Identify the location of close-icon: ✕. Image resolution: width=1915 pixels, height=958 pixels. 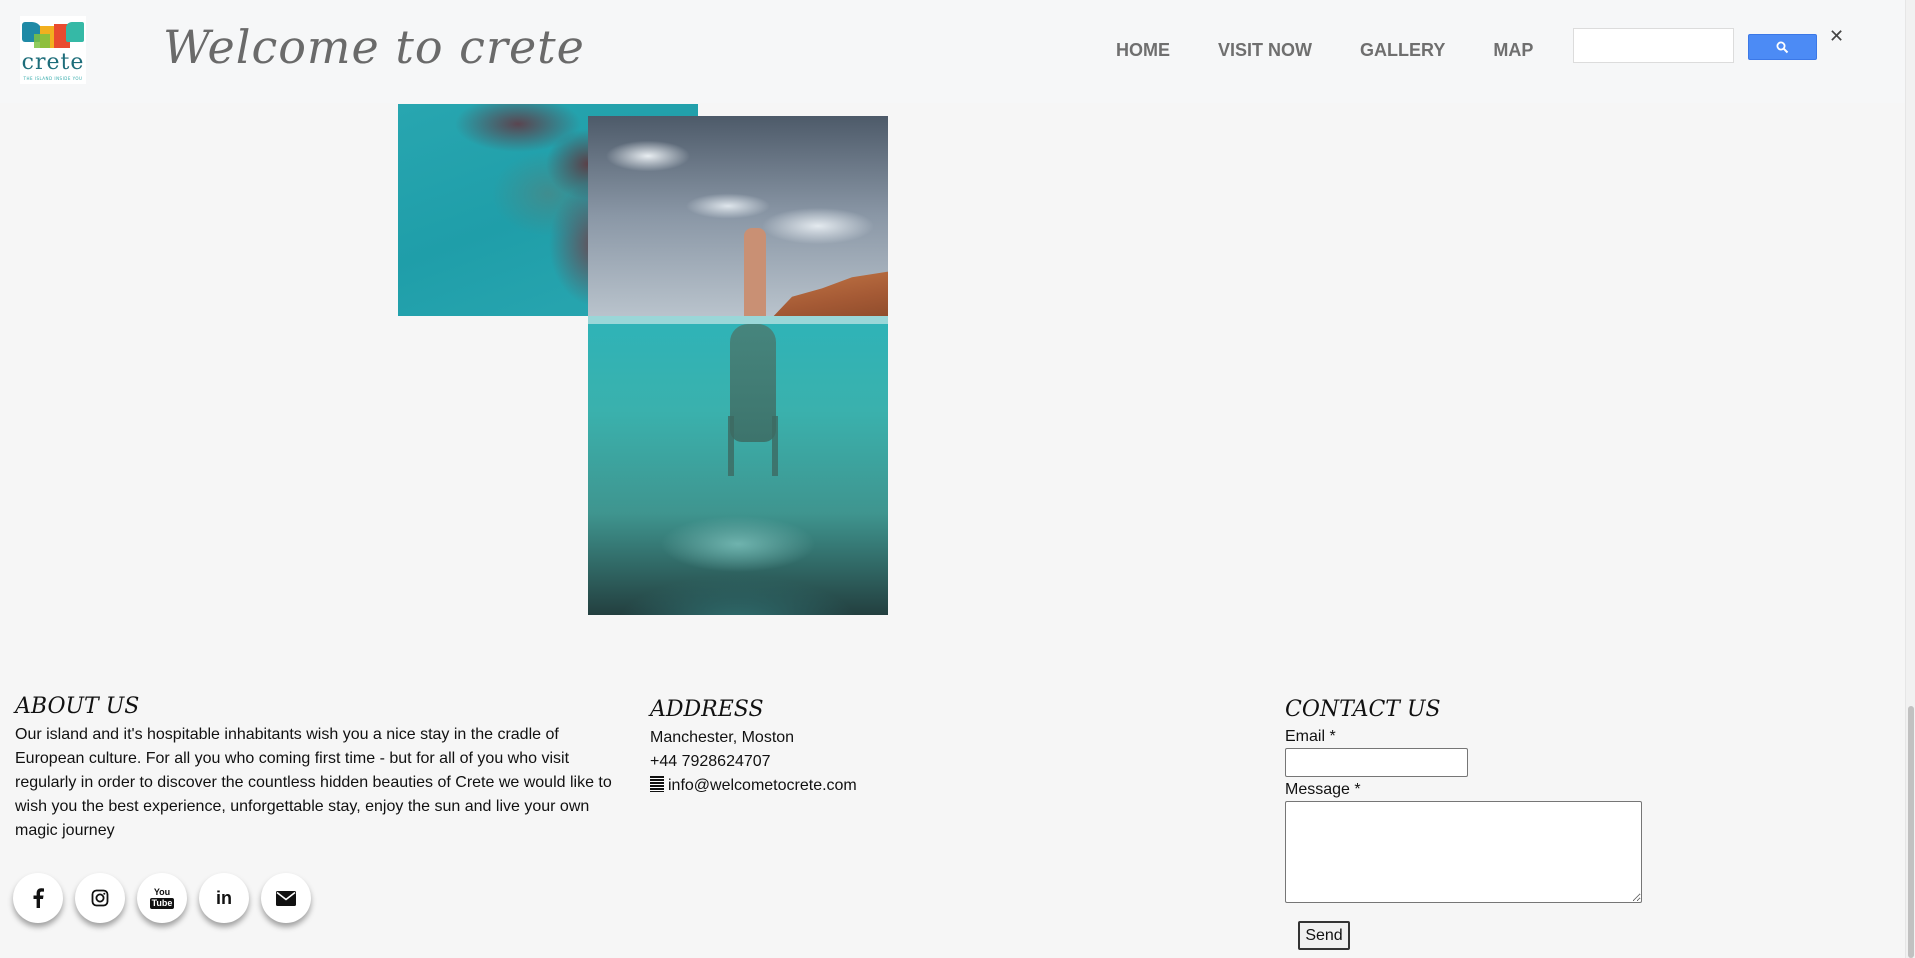
(1836, 36).